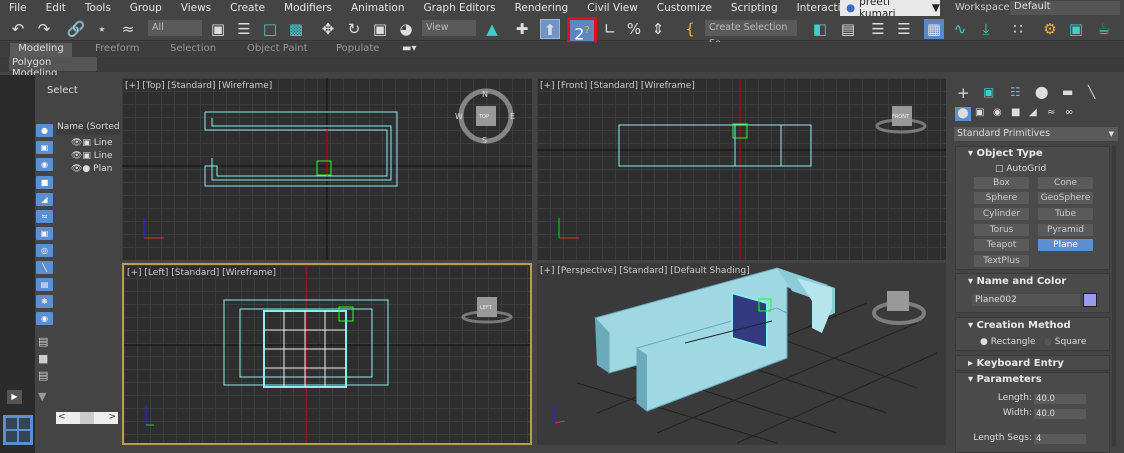 This screenshot has width=1124, height=453. I want to click on menu-graph-editors: Graph Editors, so click(460, 8).